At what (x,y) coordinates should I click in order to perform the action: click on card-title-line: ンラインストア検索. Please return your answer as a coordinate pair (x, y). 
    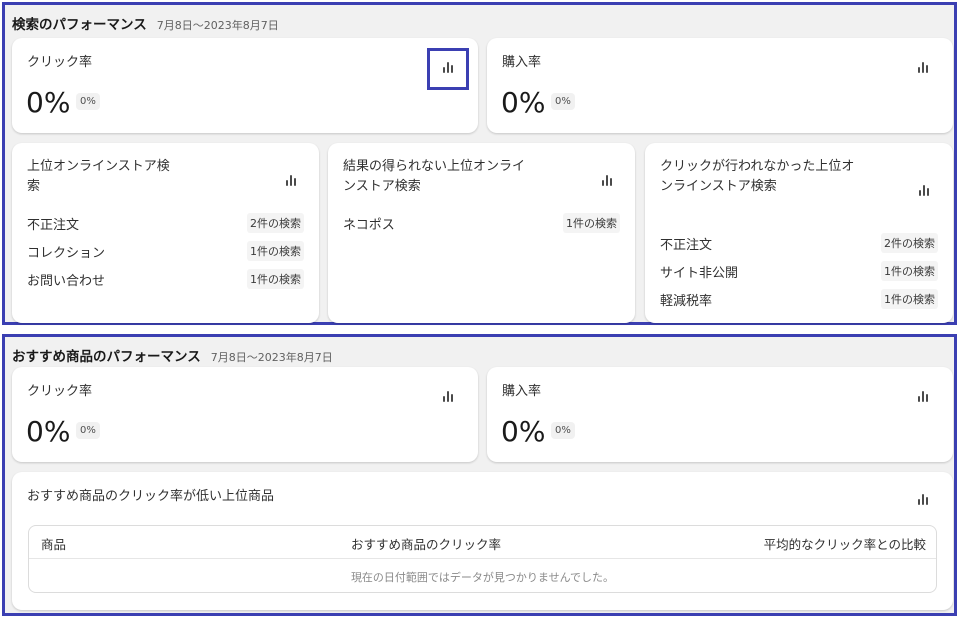
    Looking at the image, I should click on (718, 186).